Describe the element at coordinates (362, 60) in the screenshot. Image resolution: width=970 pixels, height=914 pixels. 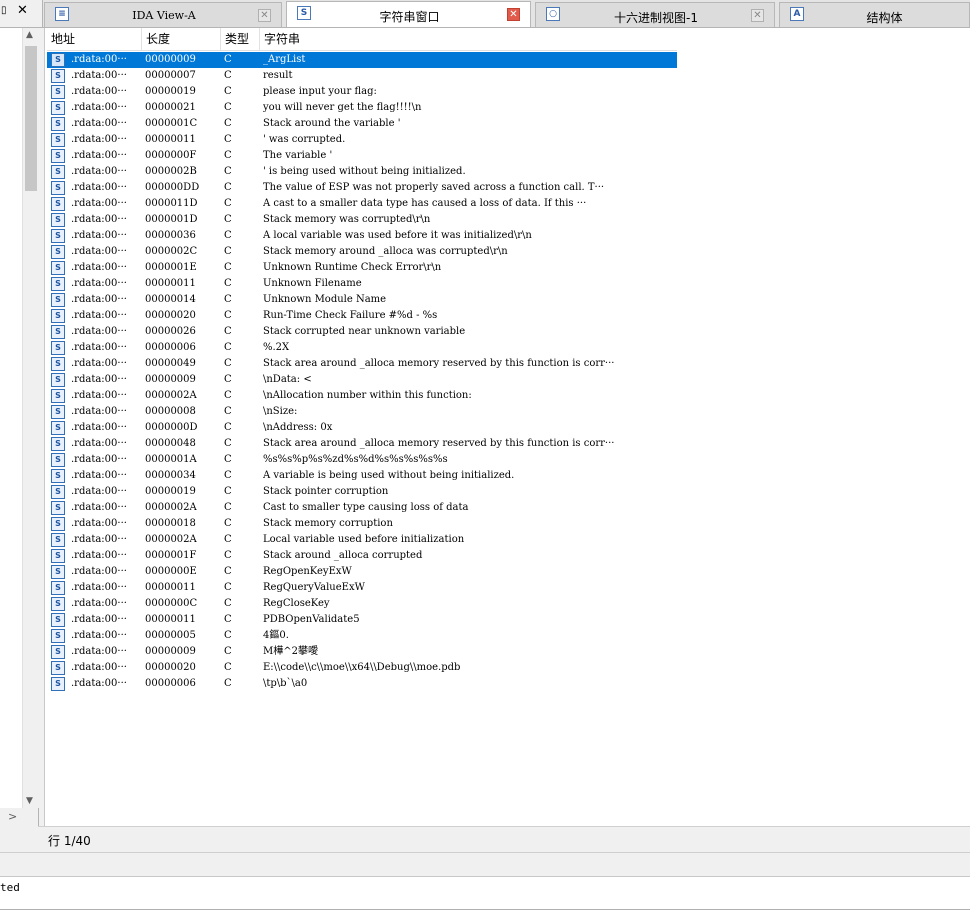
I see `table-row: S .rdata:00··· 00000009 C _ArgList` at that location.